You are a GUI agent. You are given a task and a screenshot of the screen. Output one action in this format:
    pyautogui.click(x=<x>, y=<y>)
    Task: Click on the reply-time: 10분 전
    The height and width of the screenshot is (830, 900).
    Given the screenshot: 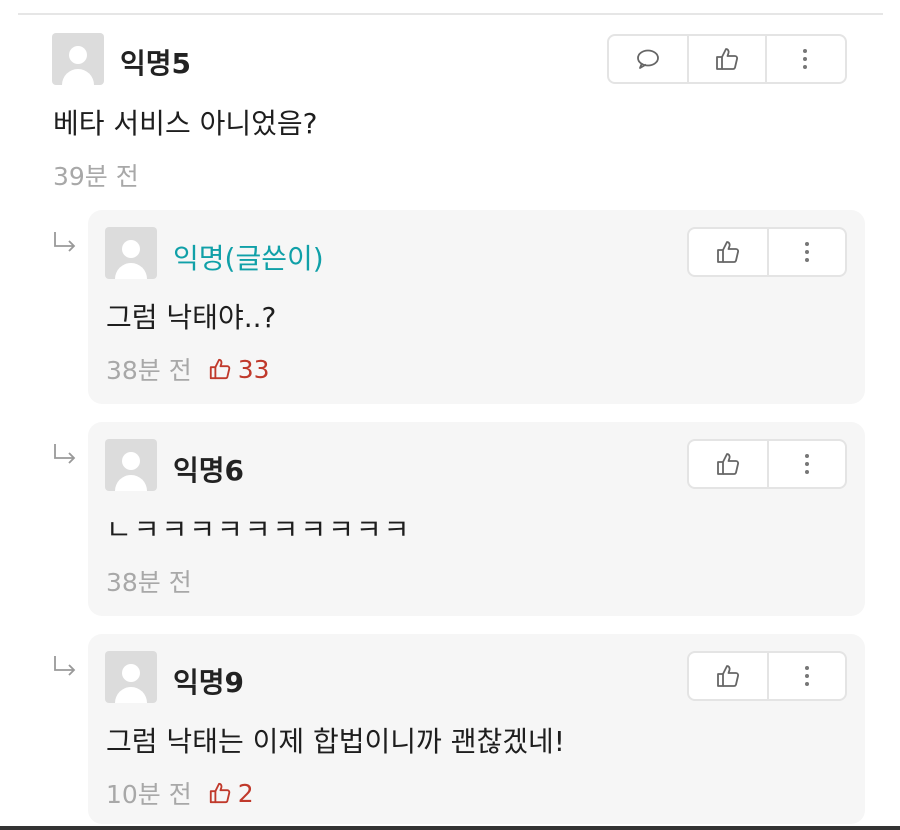 What is the action you would take?
    pyautogui.click(x=149, y=794)
    